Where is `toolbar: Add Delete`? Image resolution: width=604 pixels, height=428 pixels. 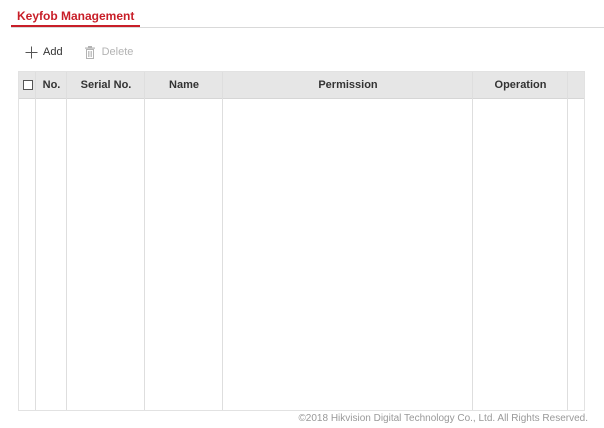
toolbar: Add Delete is located at coordinates (88, 52).